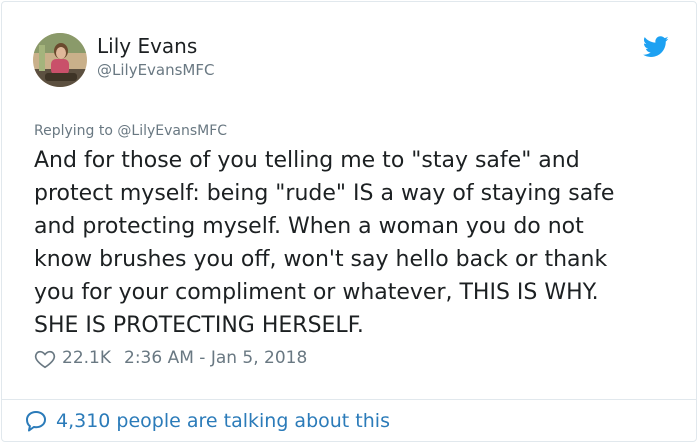 This screenshot has height=445, width=700. I want to click on talking-count: 4,310 people are talking about this, so click(223, 421).